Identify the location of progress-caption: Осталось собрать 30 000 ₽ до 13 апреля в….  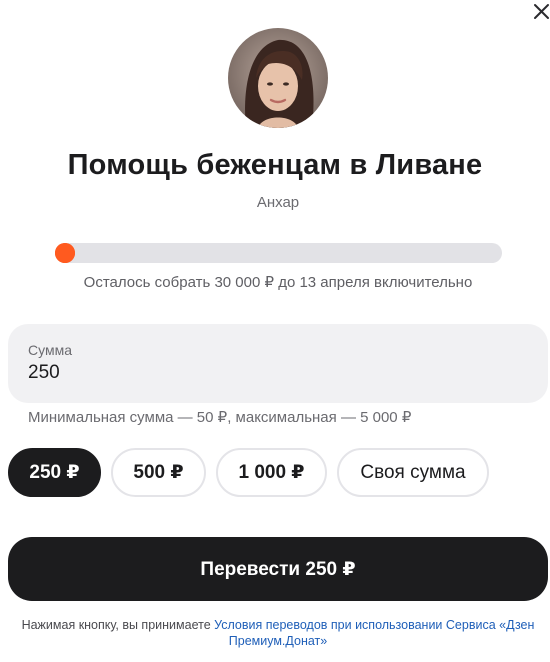
(278, 282).